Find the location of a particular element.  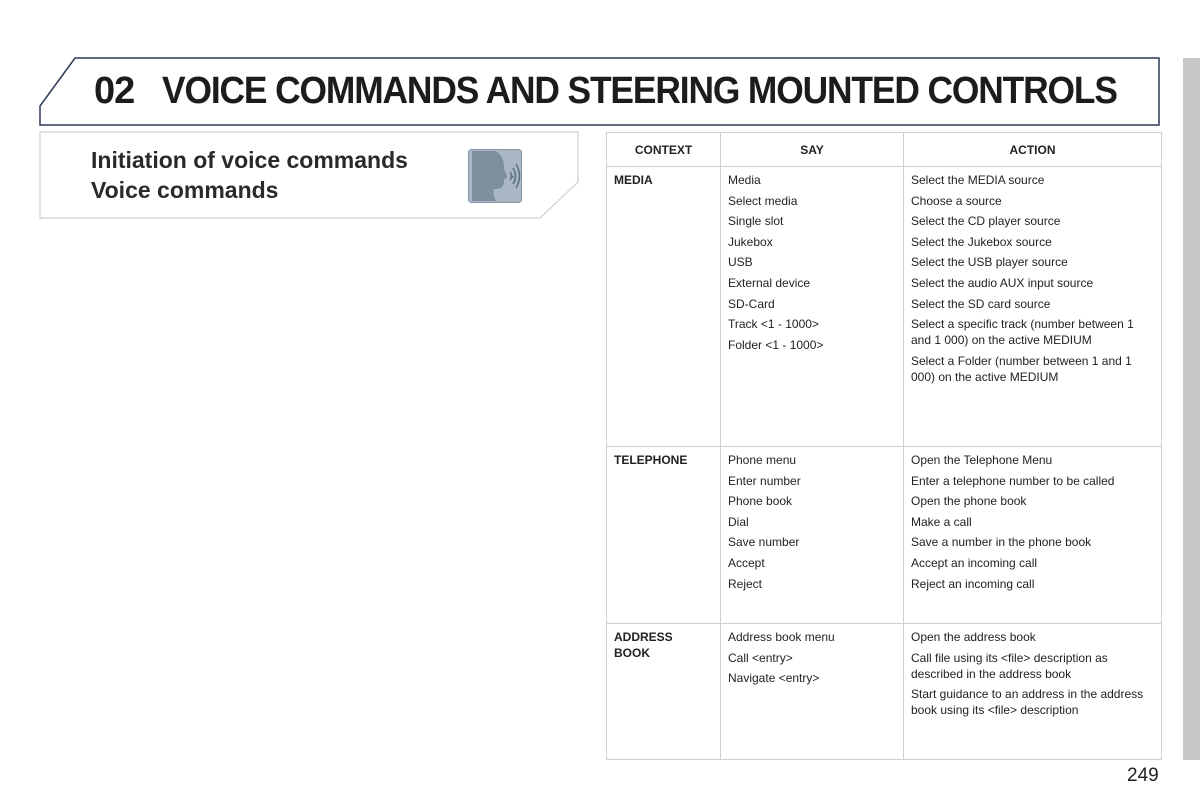

action-item: Open the Telephone Menu is located at coordinates (982, 460).